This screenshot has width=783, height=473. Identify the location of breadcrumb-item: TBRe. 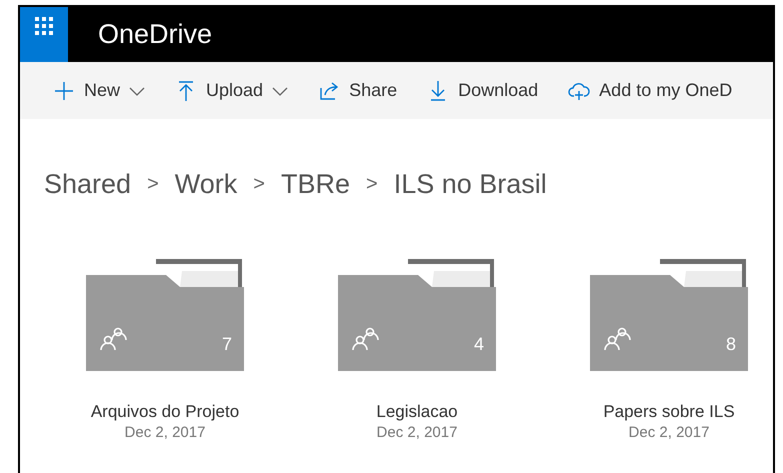
(315, 184).